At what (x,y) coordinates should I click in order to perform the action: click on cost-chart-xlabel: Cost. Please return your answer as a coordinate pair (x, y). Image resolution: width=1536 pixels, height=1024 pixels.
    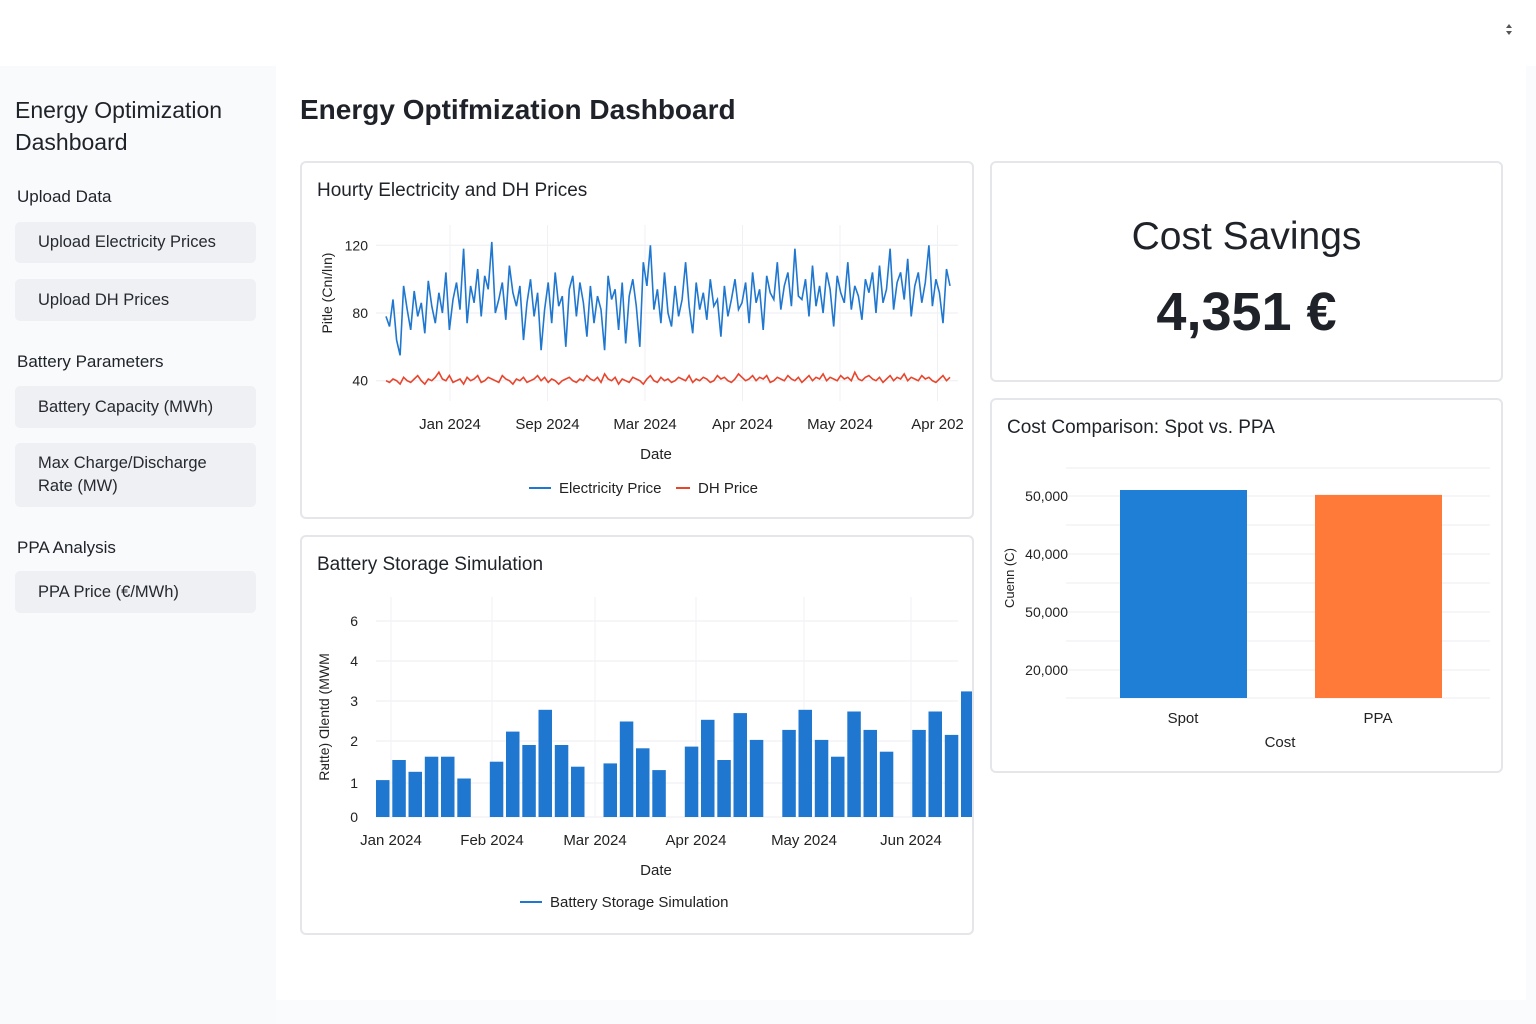
    Looking at the image, I should click on (1281, 742).